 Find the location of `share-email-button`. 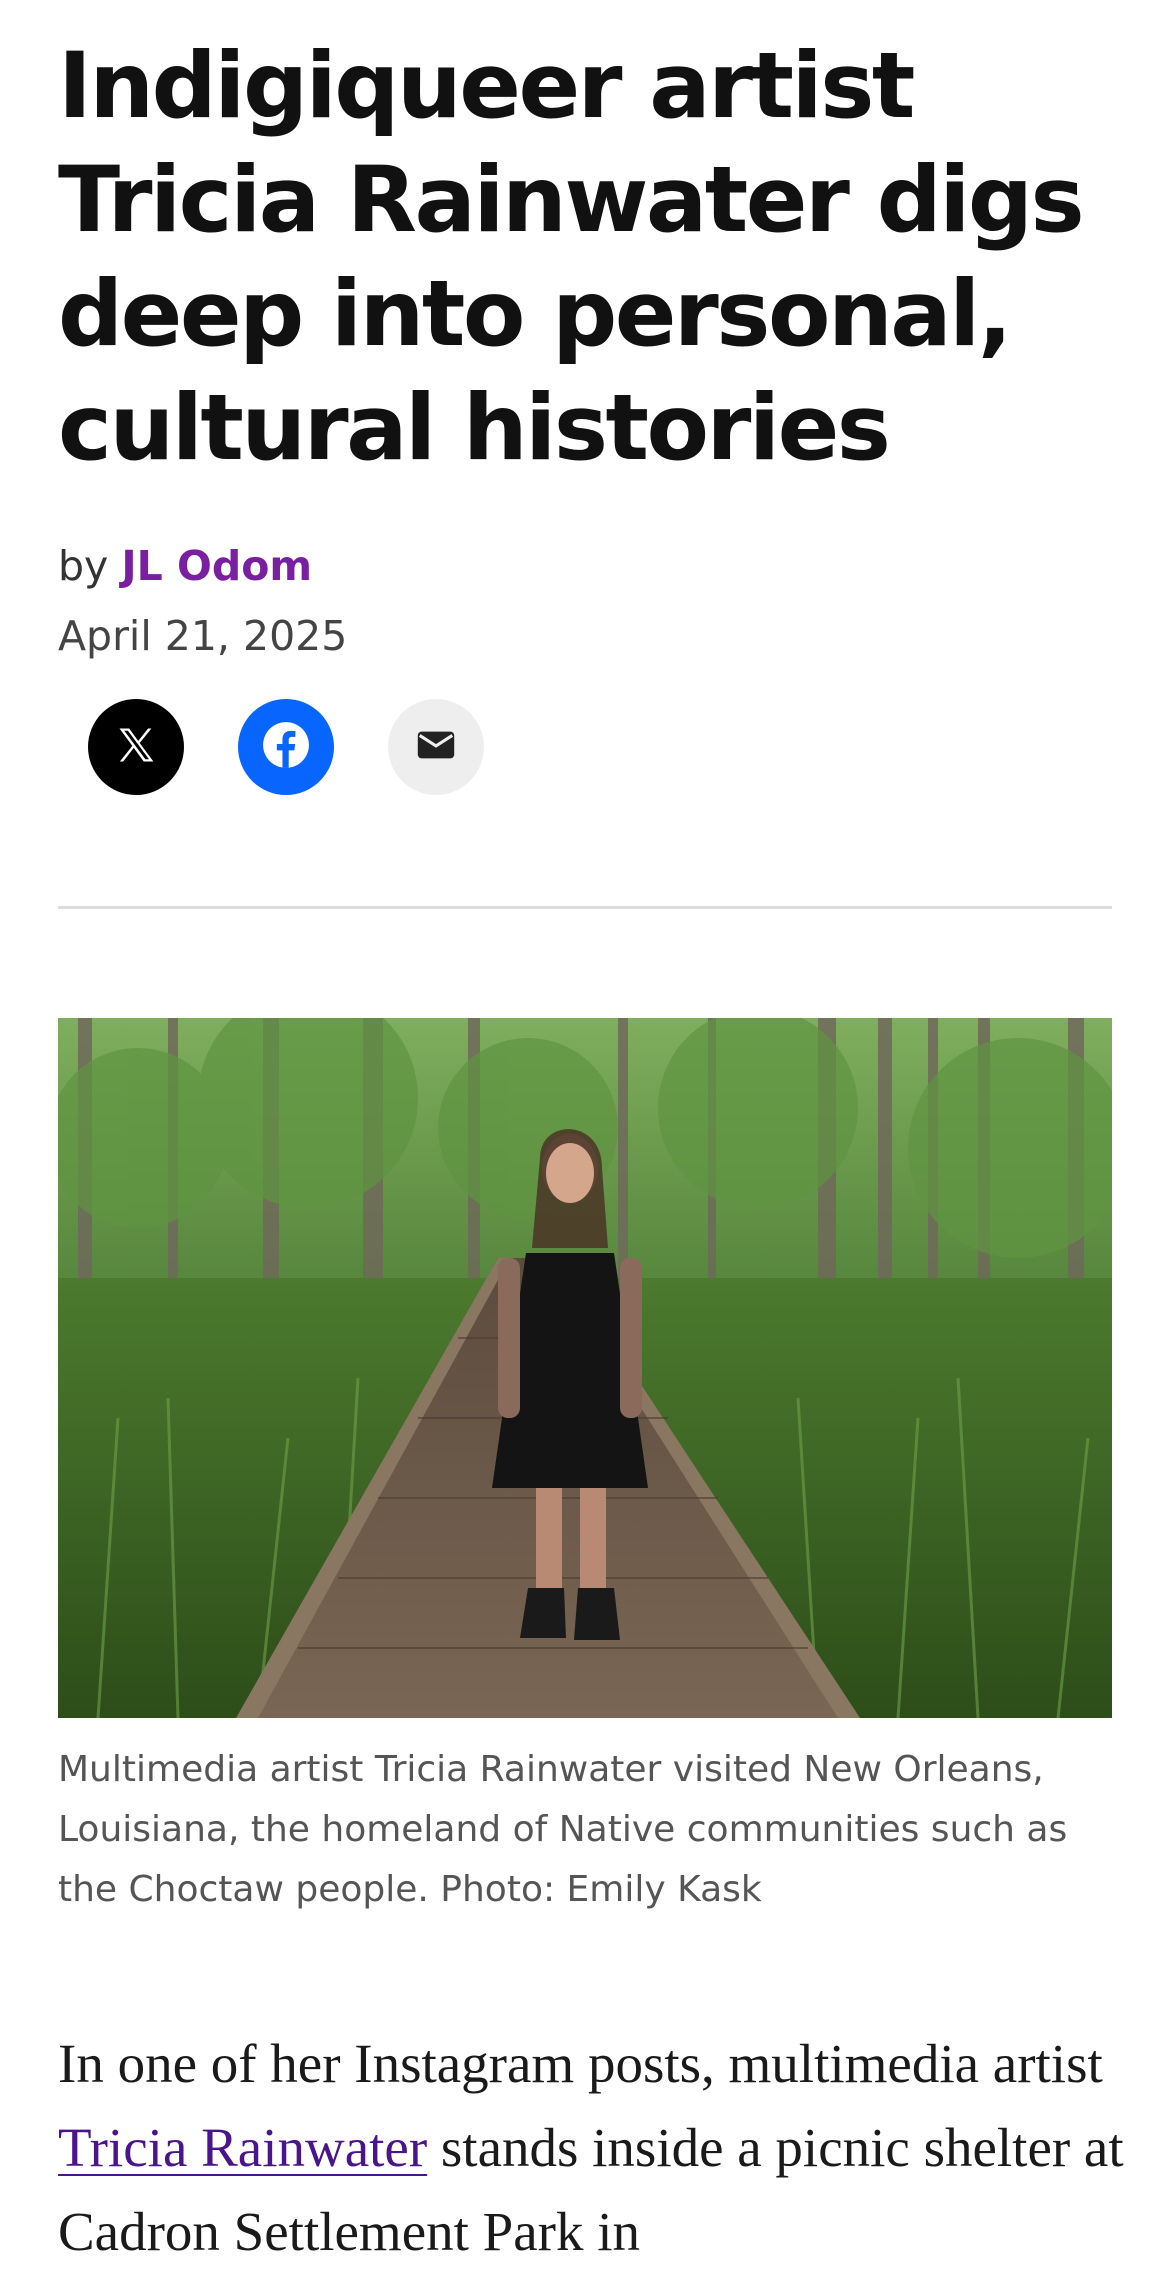

share-email-button is located at coordinates (436, 747).